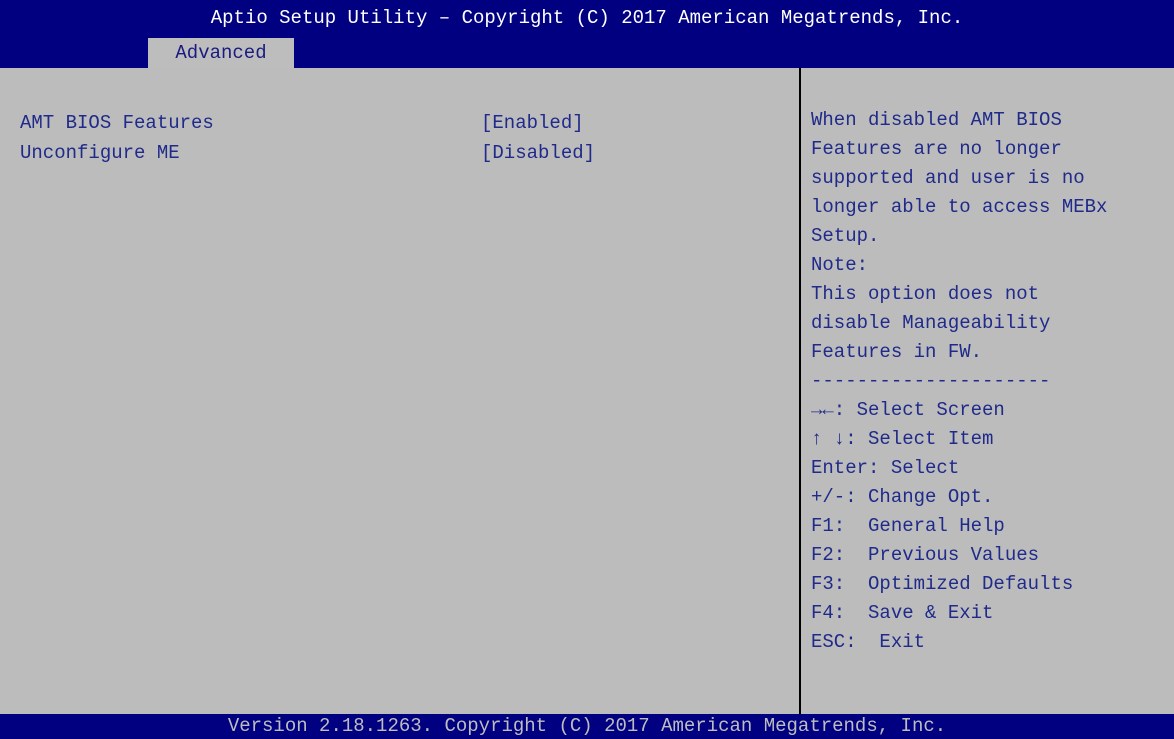 The height and width of the screenshot is (739, 1174). Describe the element at coordinates (936, 149) in the screenshot. I see `help-text-line: Features are no longer` at that location.